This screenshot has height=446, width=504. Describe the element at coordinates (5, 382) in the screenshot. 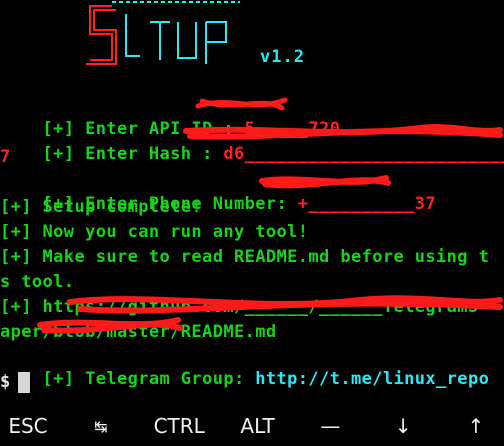

I see `shell-prompt: $` at that location.